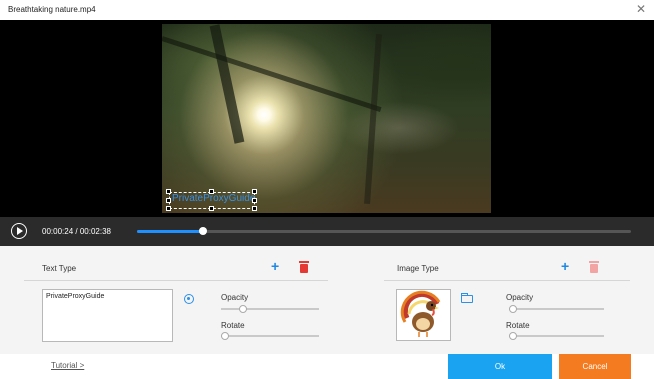 This screenshot has height=379, width=654. What do you see at coordinates (59, 268) in the screenshot?
I see `text-type-title: Text Type` at bounding box center [59, 268].